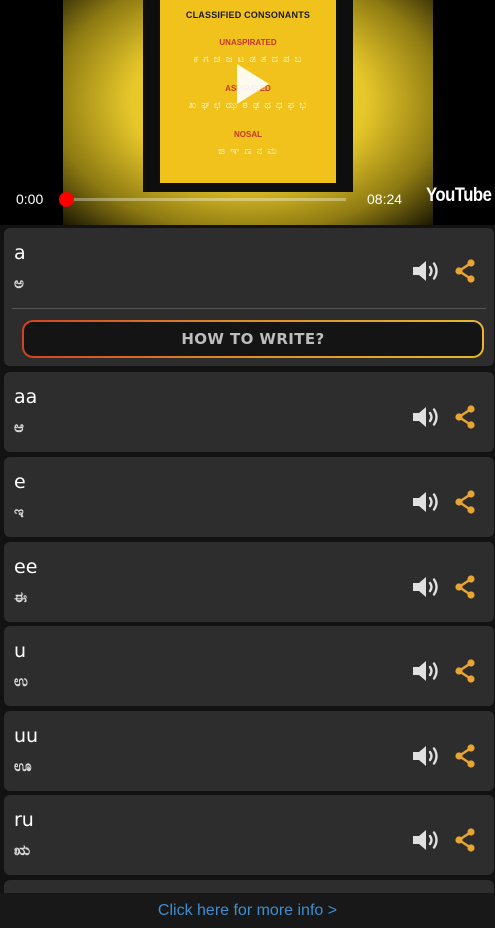 This screenshot has height=928, width=495. I want to click on letter-roman: u, so click(20, 651).